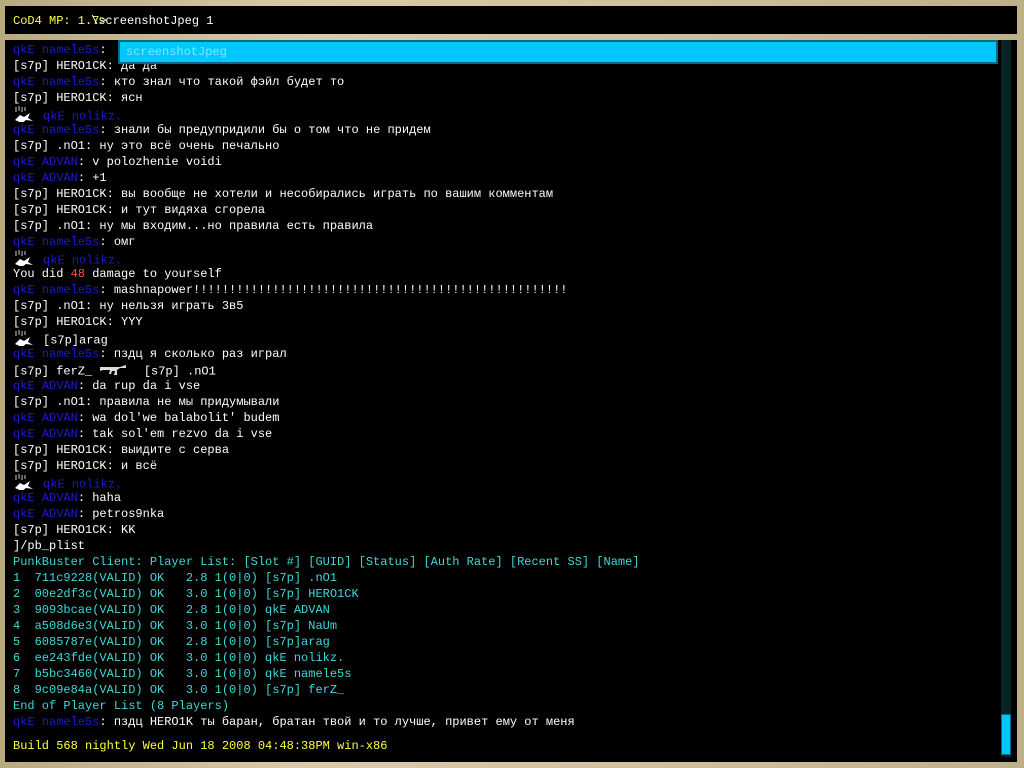 This screenshot has height=768, width=1024. Describe the element at coordinates (326, 514) in the screenshot. I see `console-line: qkE ADVAN: petros9nka` at that location.